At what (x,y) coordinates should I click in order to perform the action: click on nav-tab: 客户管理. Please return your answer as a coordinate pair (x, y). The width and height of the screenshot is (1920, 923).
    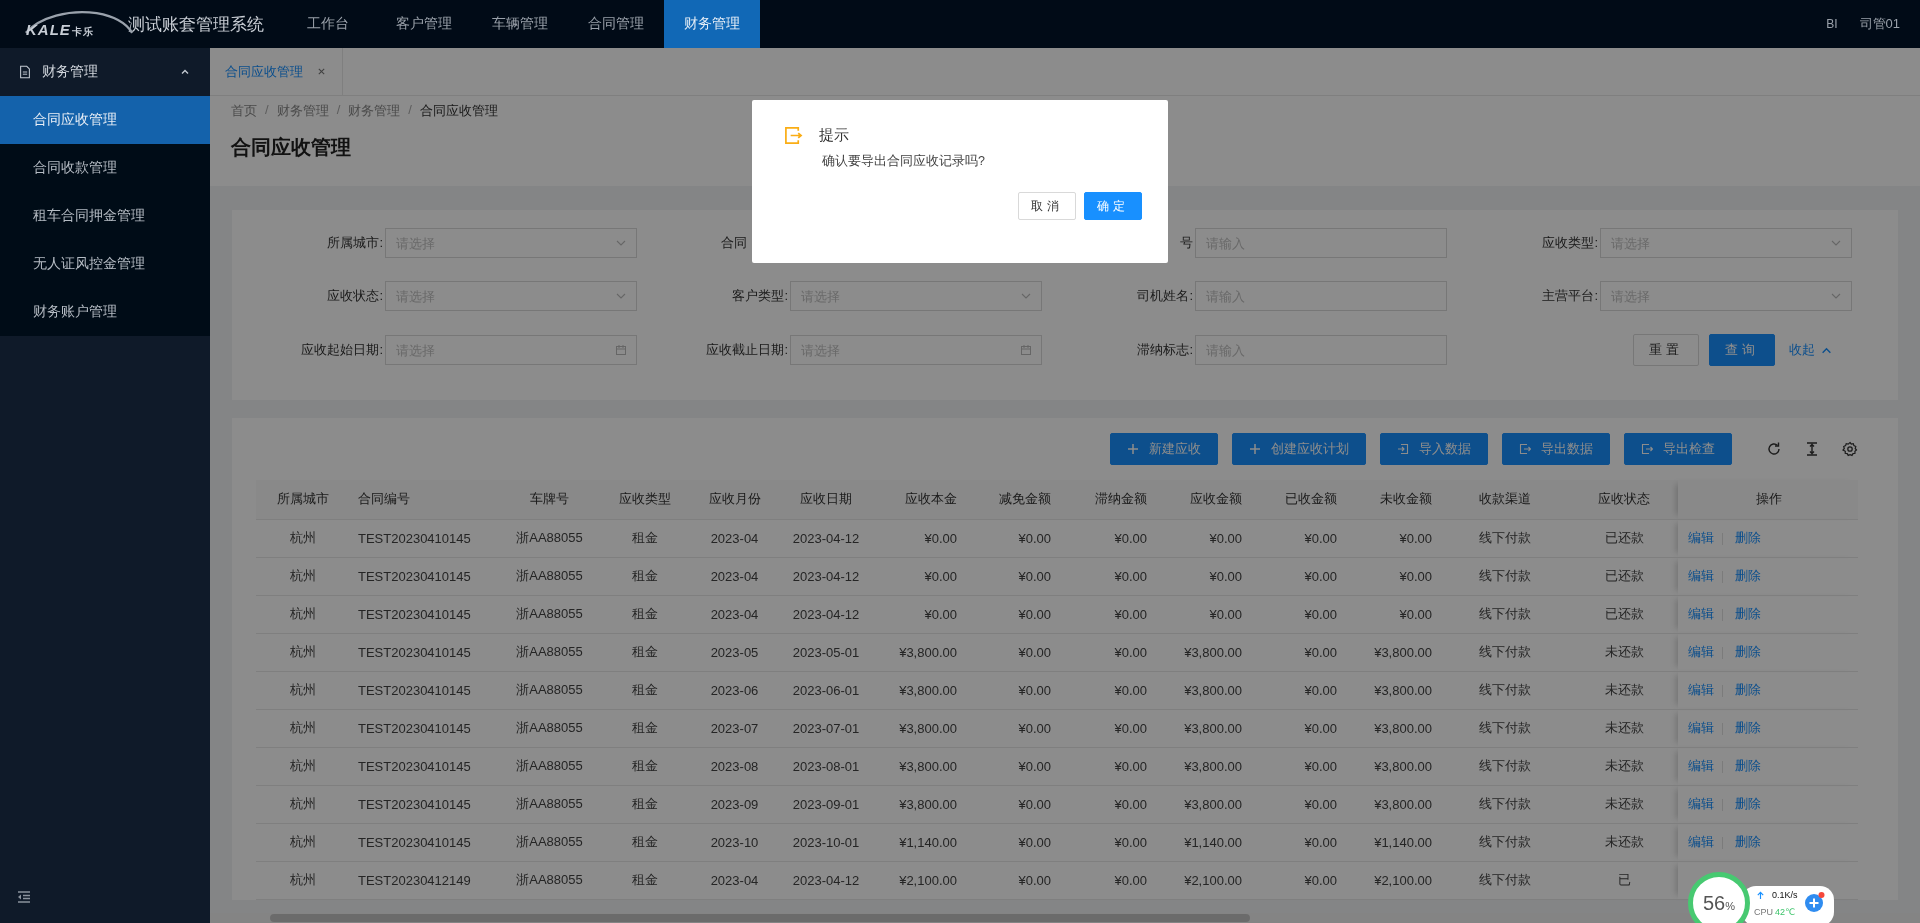
    Looking at the image, I should click on (424, 24).